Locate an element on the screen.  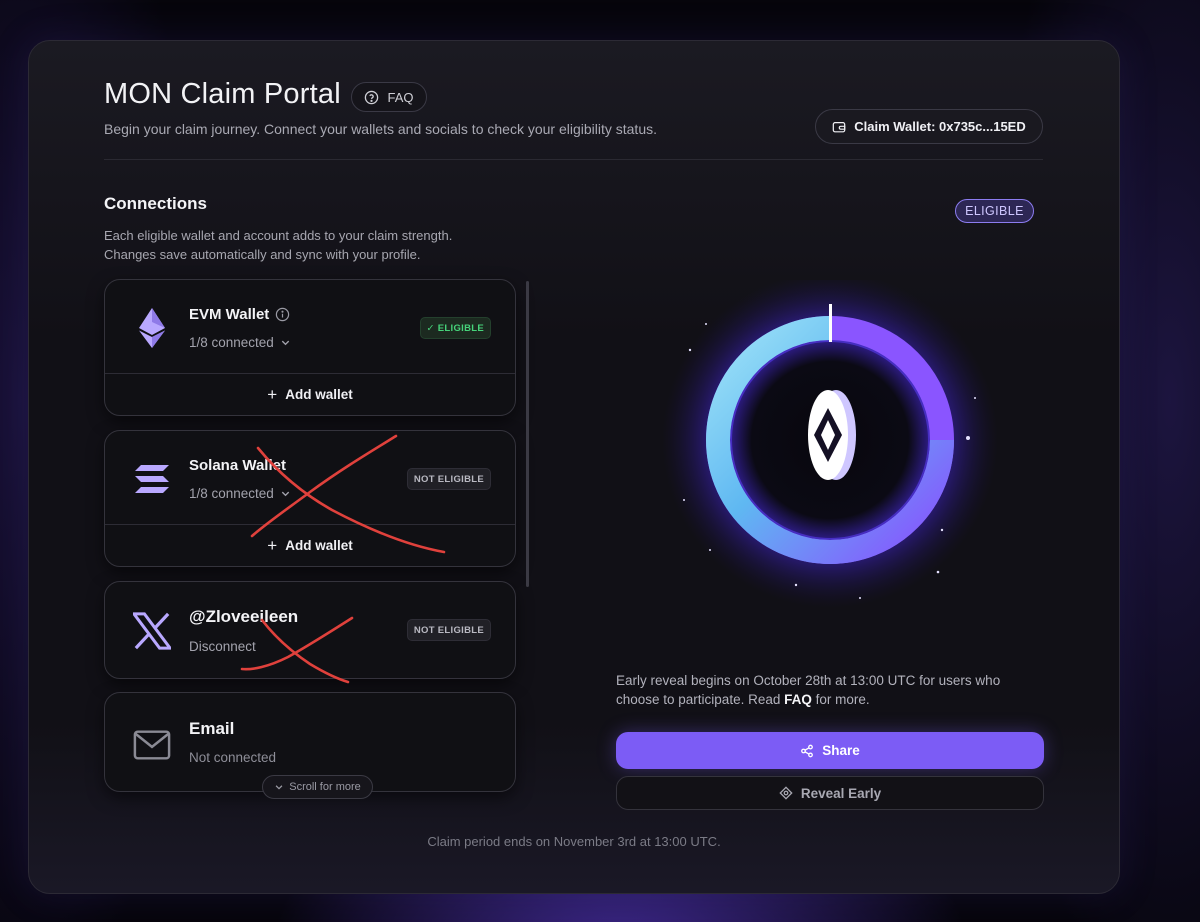
faq-button: FAQ is located at coordinates (389, 97).